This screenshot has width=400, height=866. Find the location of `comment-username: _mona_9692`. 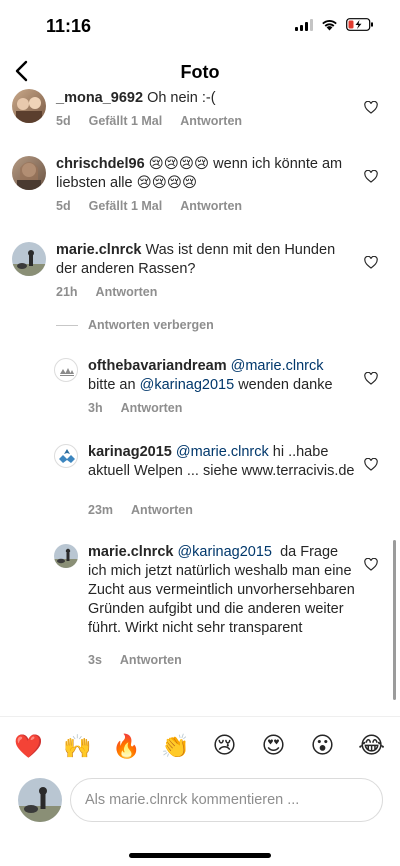

comment-username: _mona_9692 is located at coordinates (99, 98).